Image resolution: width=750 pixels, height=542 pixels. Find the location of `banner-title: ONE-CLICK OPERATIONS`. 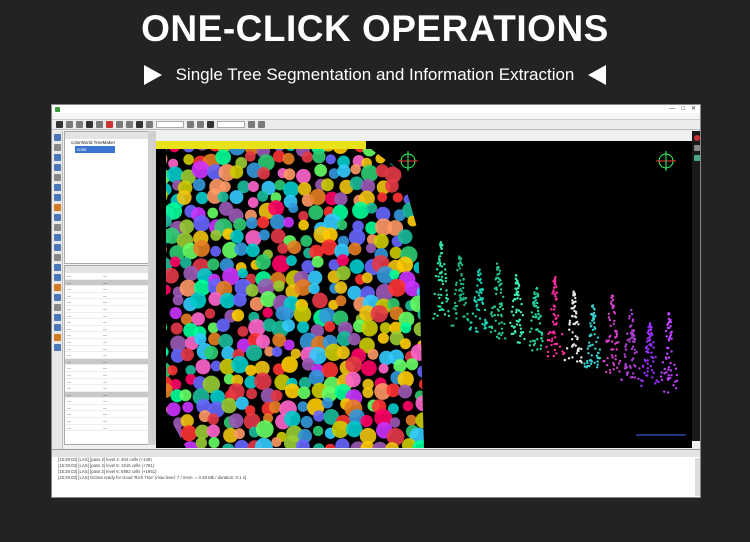

banner-title: ONE-CLICK OPERATIONS is located at coordinates (375, 28).